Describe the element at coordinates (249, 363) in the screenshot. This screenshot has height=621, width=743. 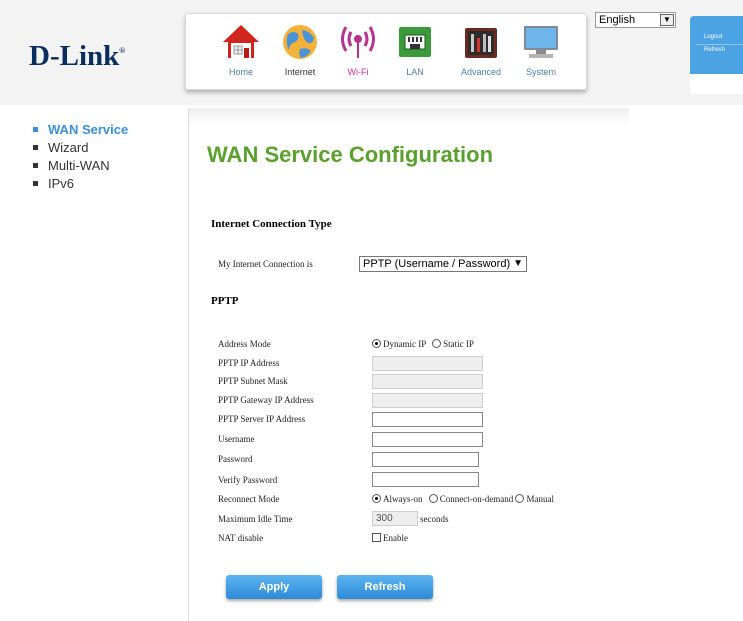
I see `pptp-ip-label: PPTP IP Address` at that location.